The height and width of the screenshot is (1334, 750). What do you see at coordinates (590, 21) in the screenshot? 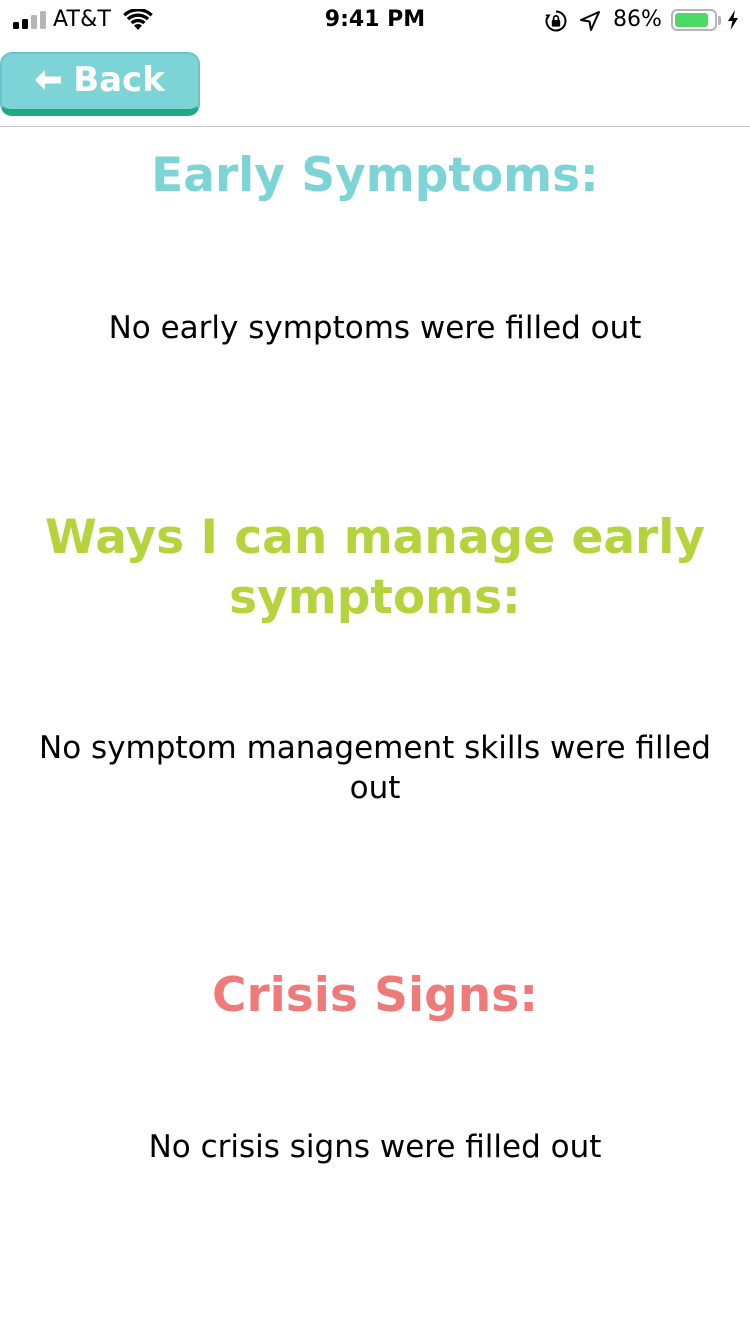
I see `location-arrow-icon` at bounding box center [590, 21].